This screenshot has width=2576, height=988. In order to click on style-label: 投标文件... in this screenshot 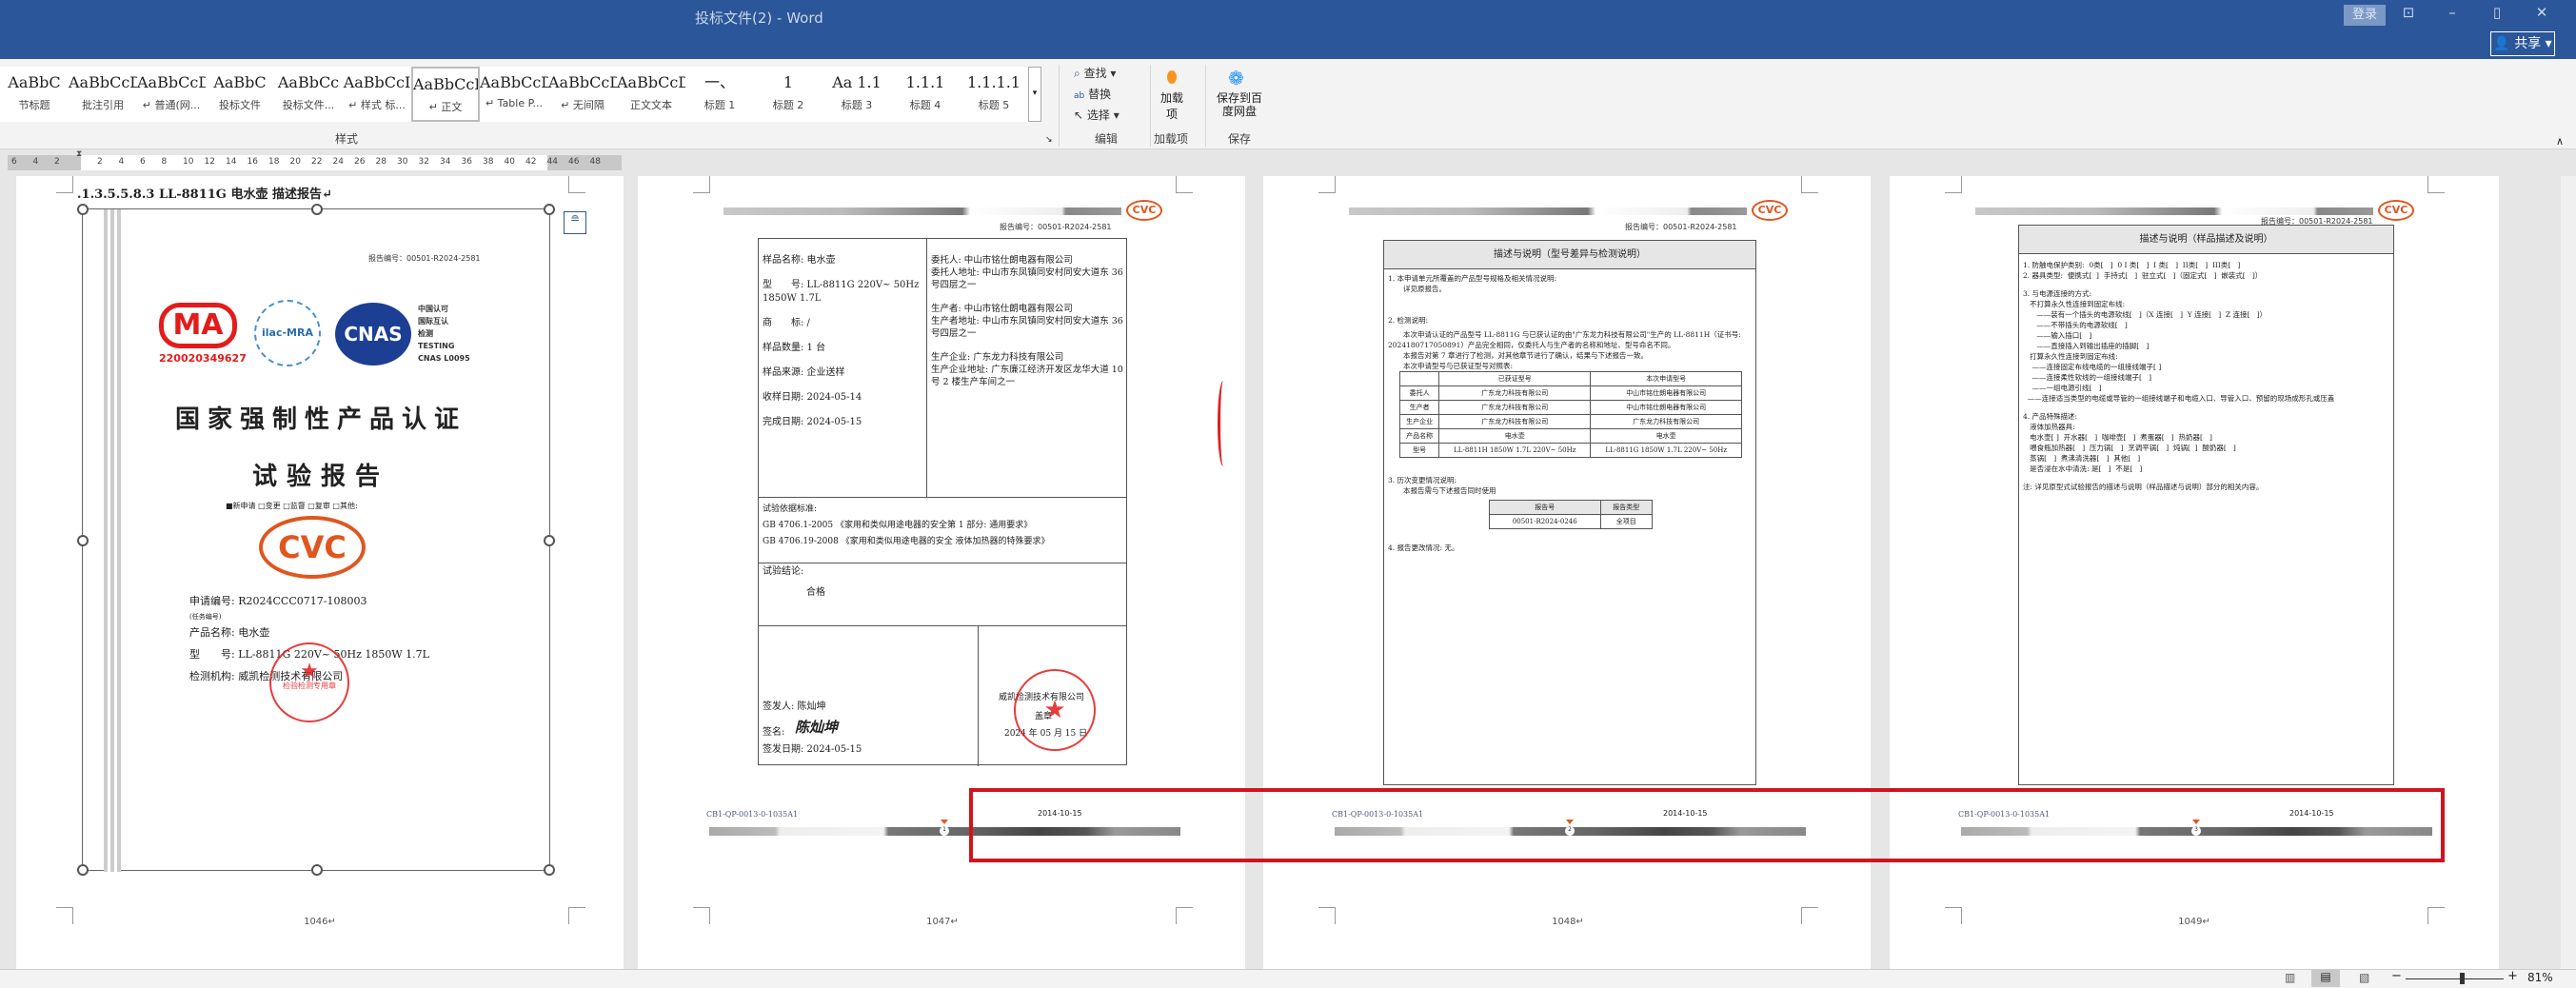, I will do `click(308, 105)`.